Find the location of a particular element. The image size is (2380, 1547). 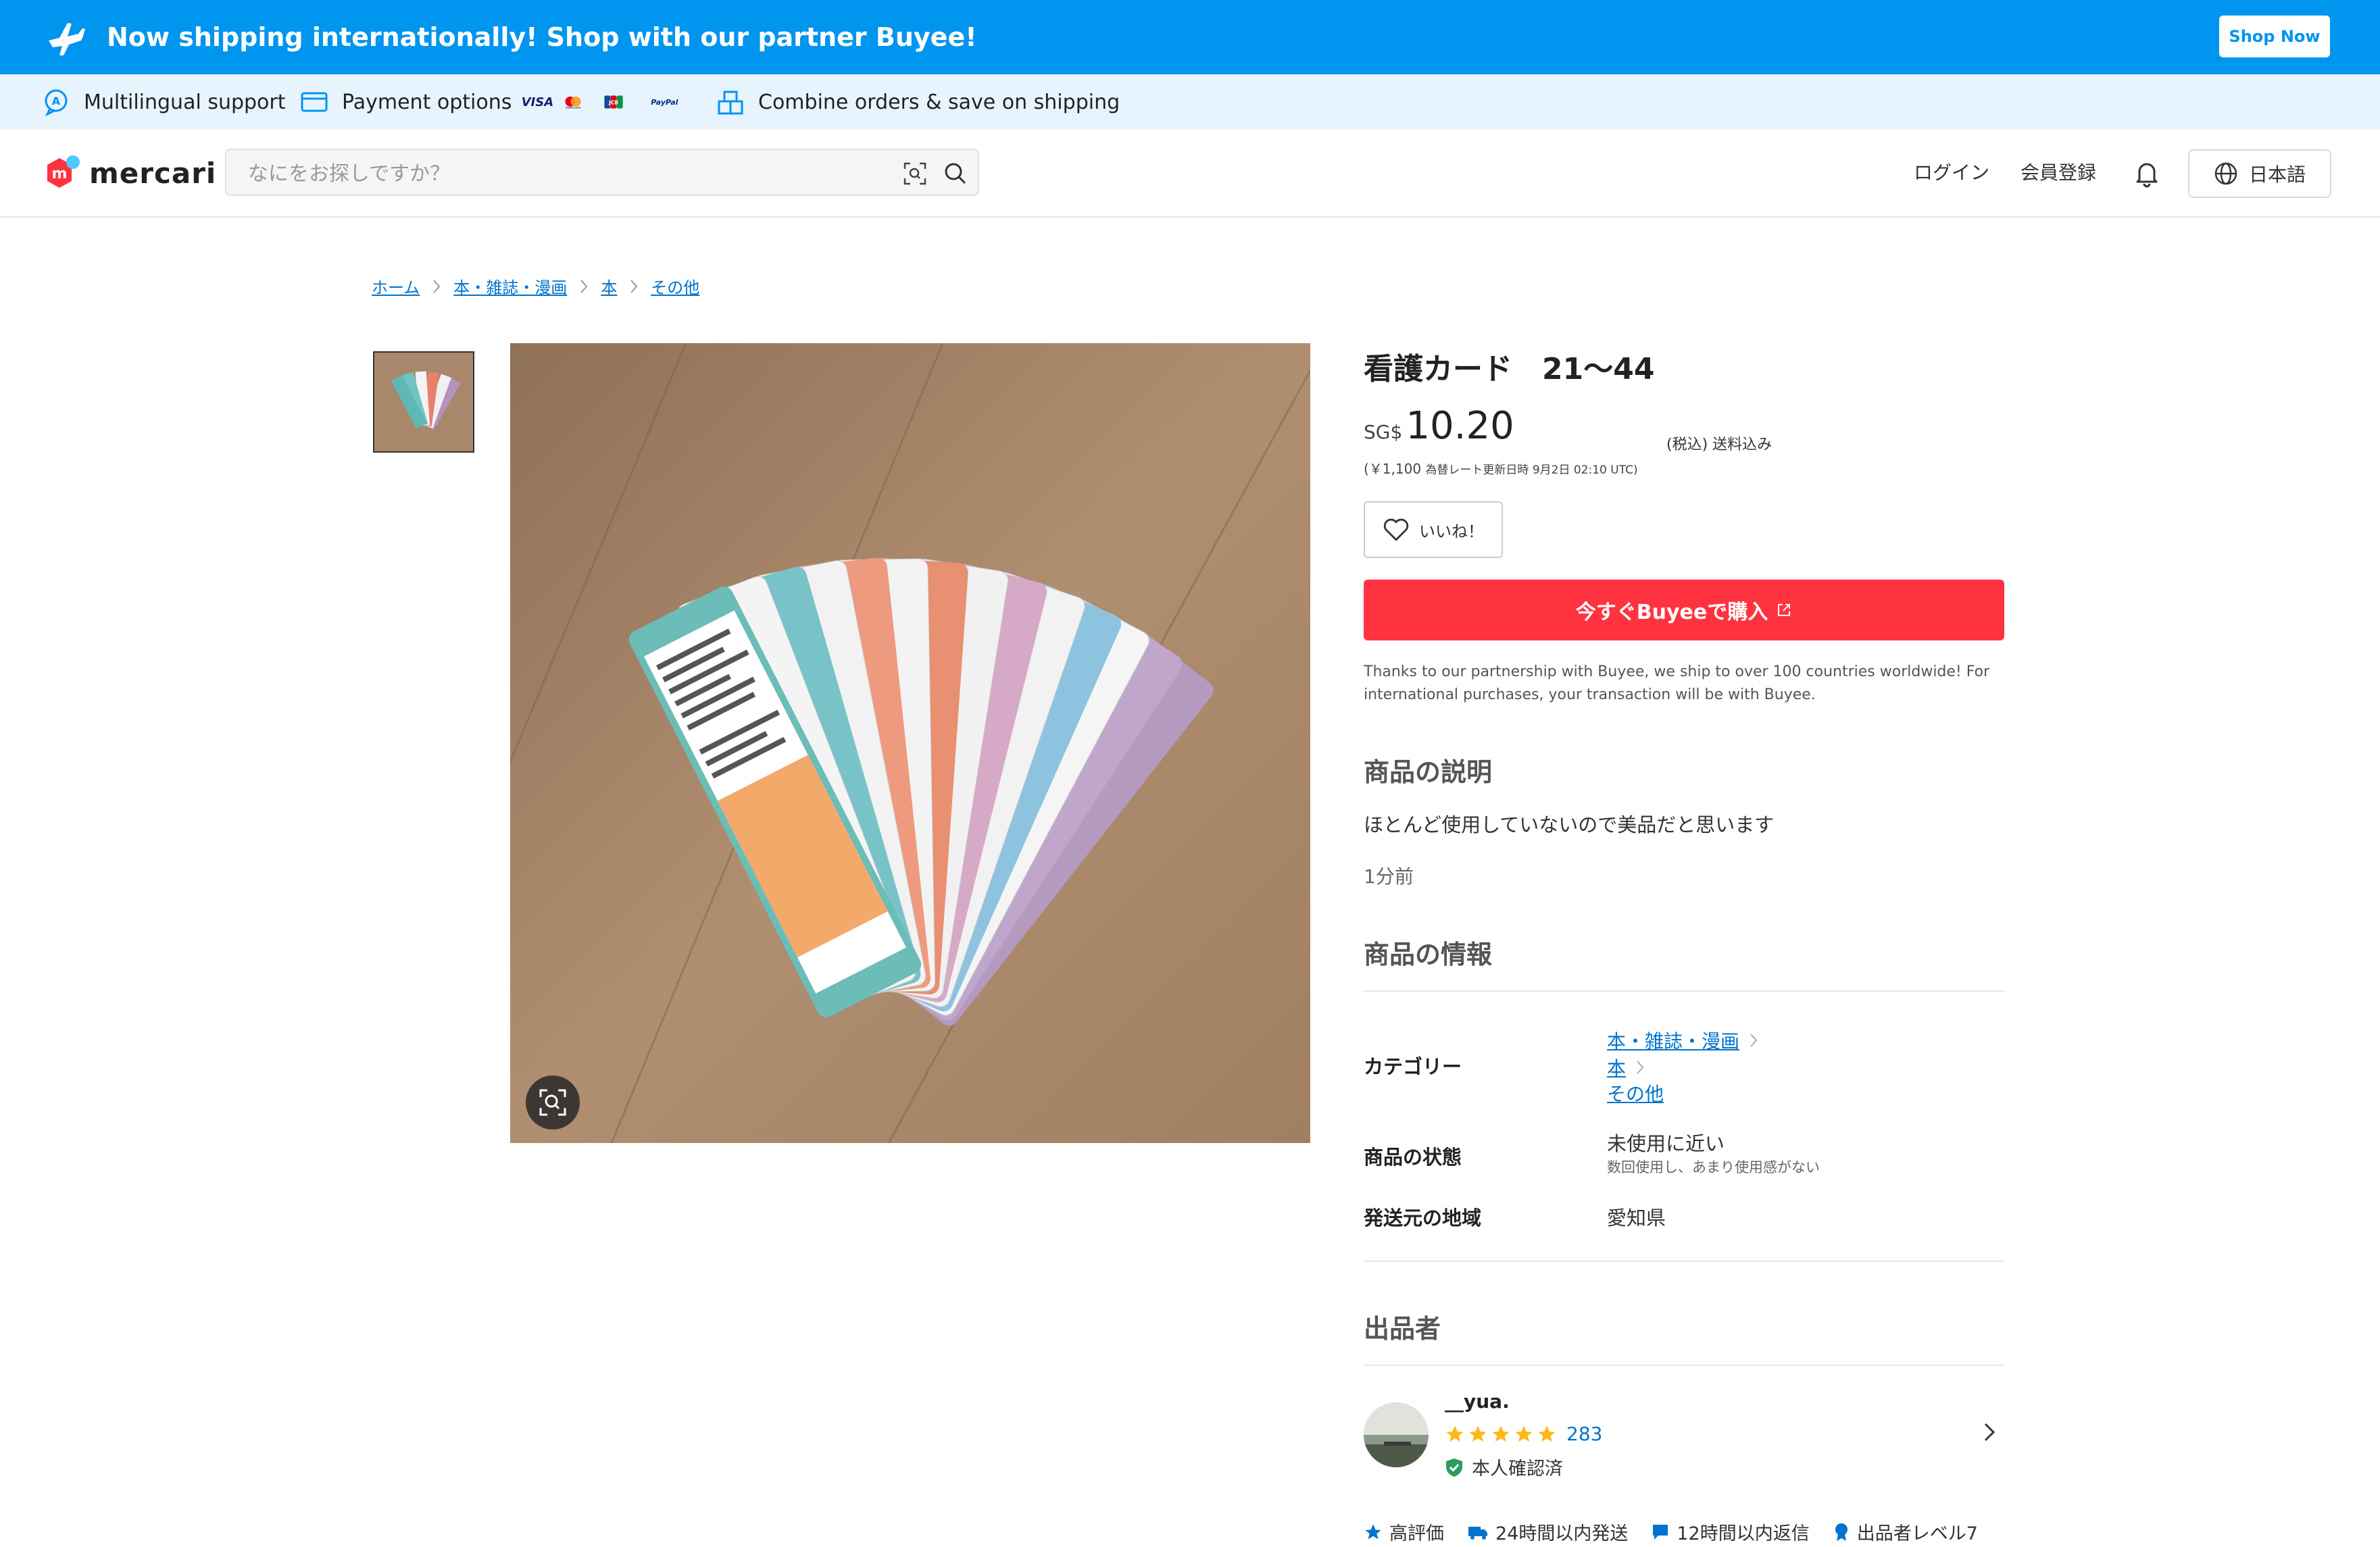

thumbnail-photo is located at coordinates (423, 402).